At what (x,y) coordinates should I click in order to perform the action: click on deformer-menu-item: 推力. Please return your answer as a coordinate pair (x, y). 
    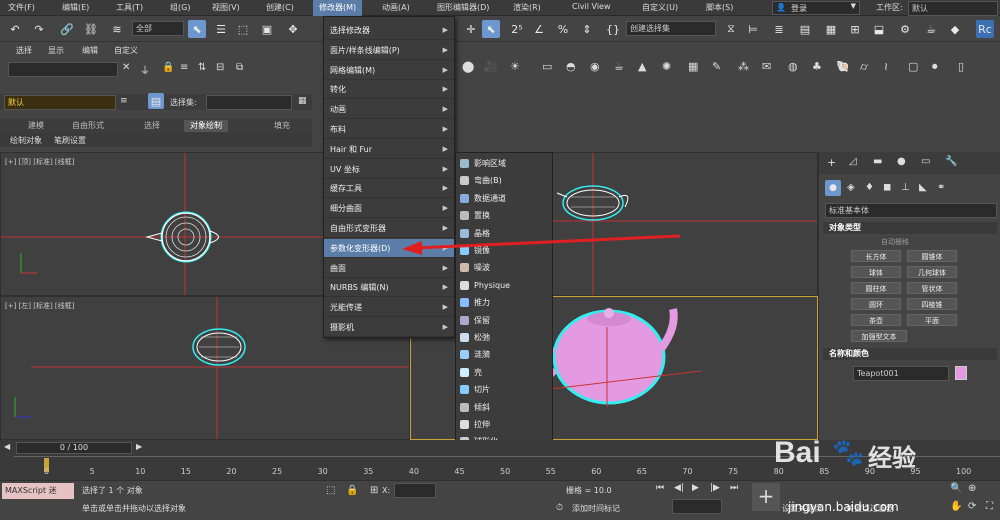
    Looking at the image, I should click on (504, 302).